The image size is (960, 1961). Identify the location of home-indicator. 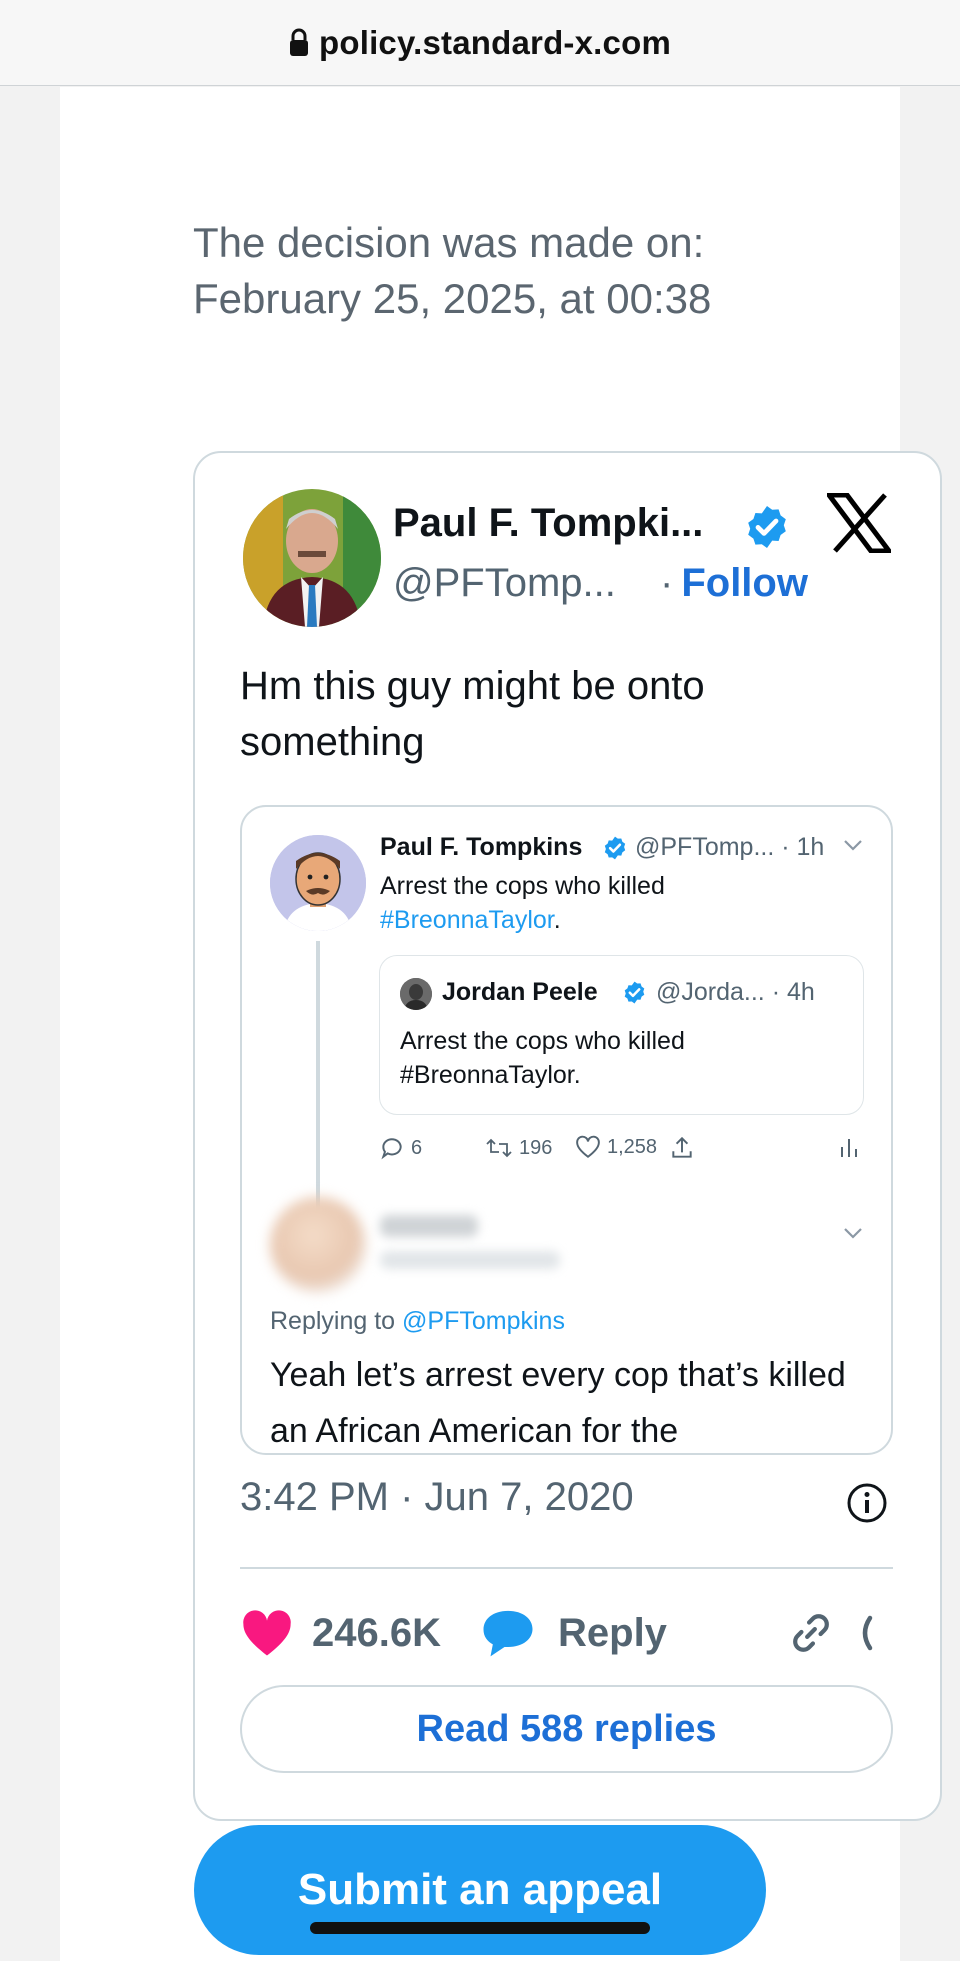
(480, 1928).